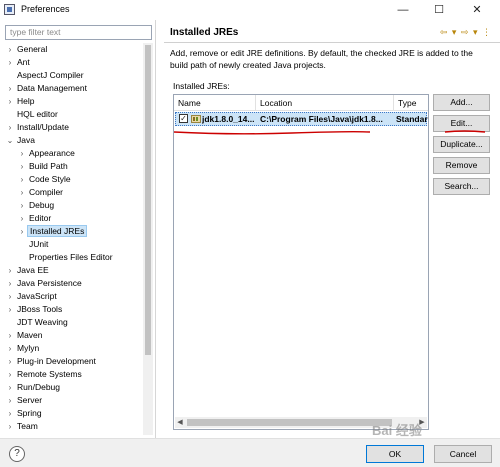 This screenshot has height=467, width=500. Describe the element at coordinates (33, 270) in the screenshot. I see `tree-item-label: Java EE` at that location.